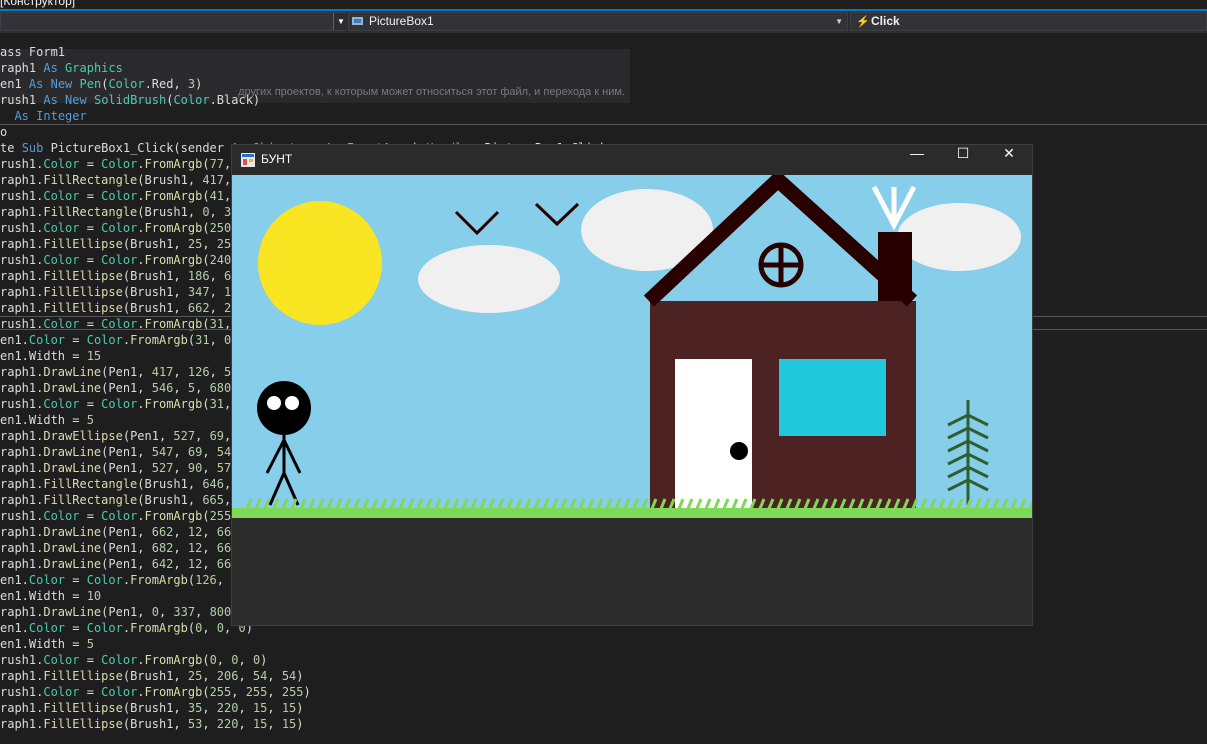 This screenshot has height=744, width=1207. Describe the element at coordinates (119, 244) in the screenshot. I see `code-line: raph1.FillEllipse(Brush1, 25, 25,` at that location.